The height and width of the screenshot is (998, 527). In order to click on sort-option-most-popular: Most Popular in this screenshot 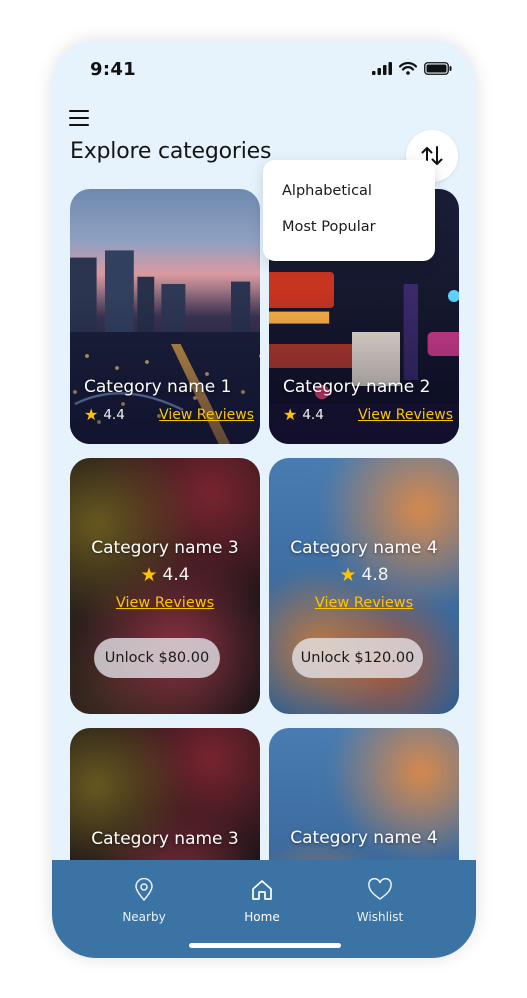, I will do `click(329, 227)`.